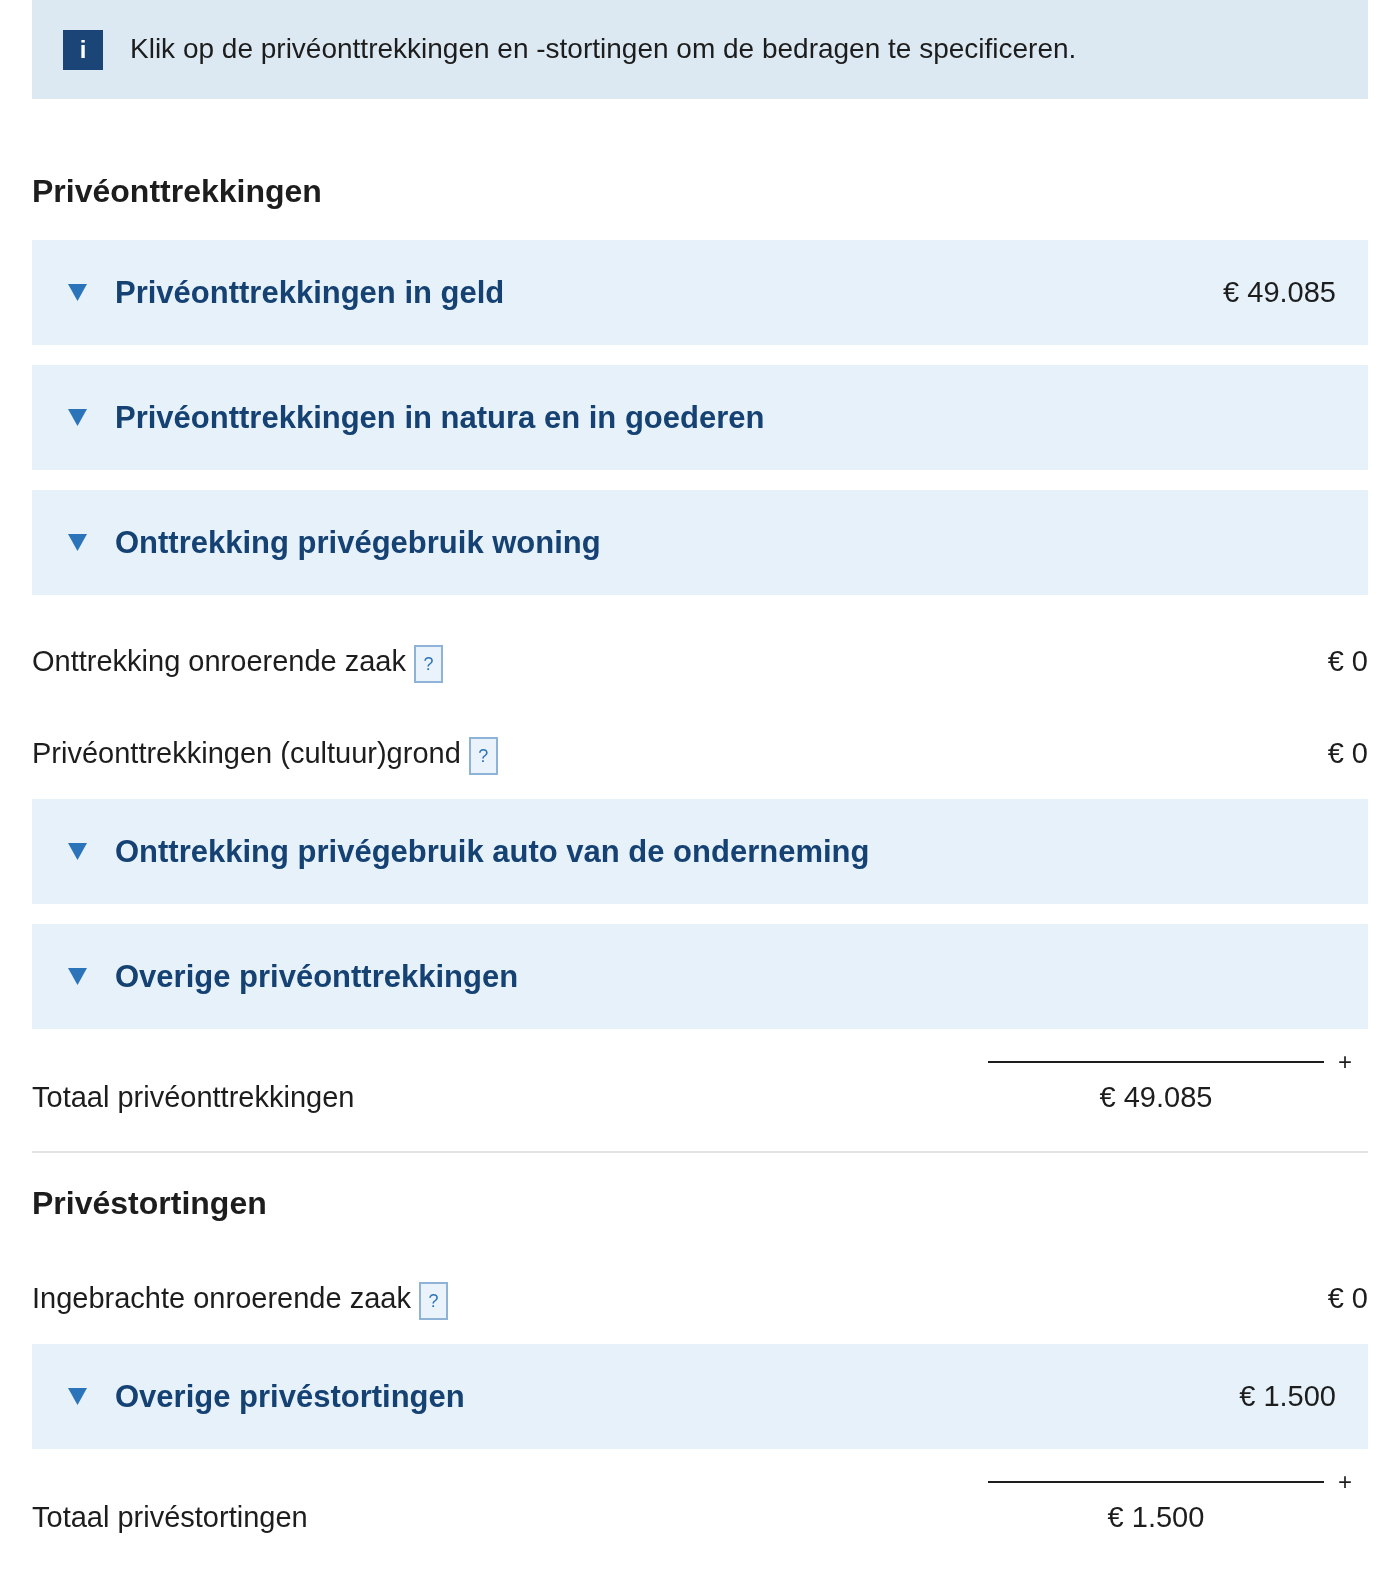 The height and width of the screenshot is (1577, 1400). I want to click on total-label: Totaal privéstortingen, so click(170, 1517).